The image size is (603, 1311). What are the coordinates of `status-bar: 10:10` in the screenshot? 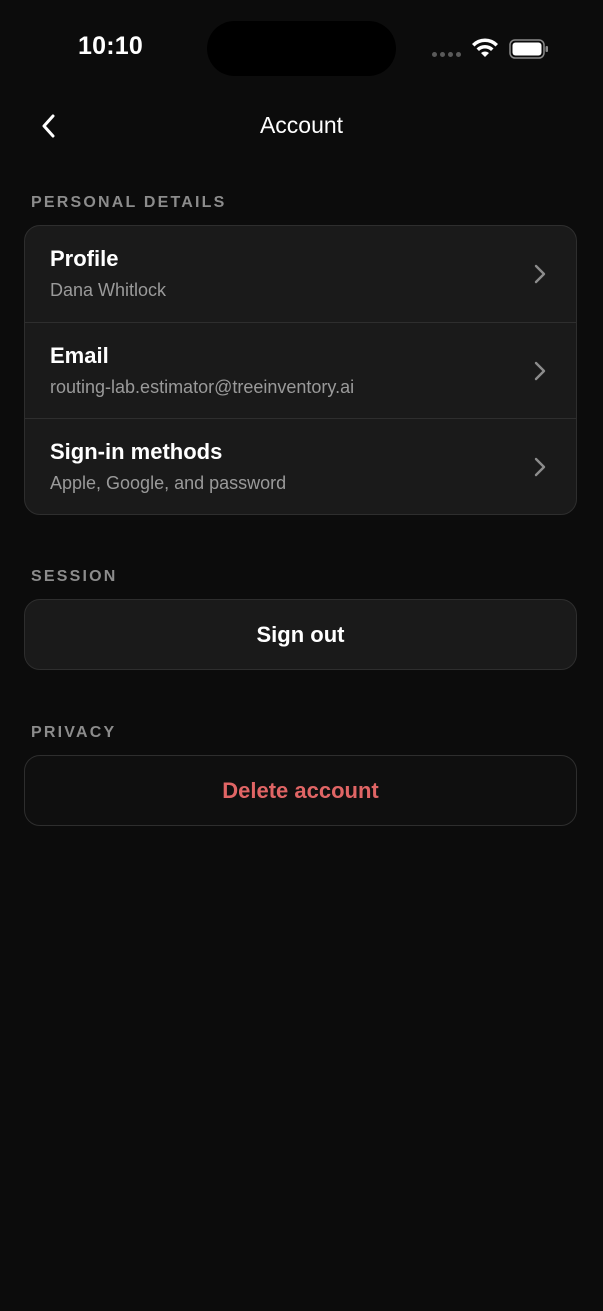 It's located at (301, 48).